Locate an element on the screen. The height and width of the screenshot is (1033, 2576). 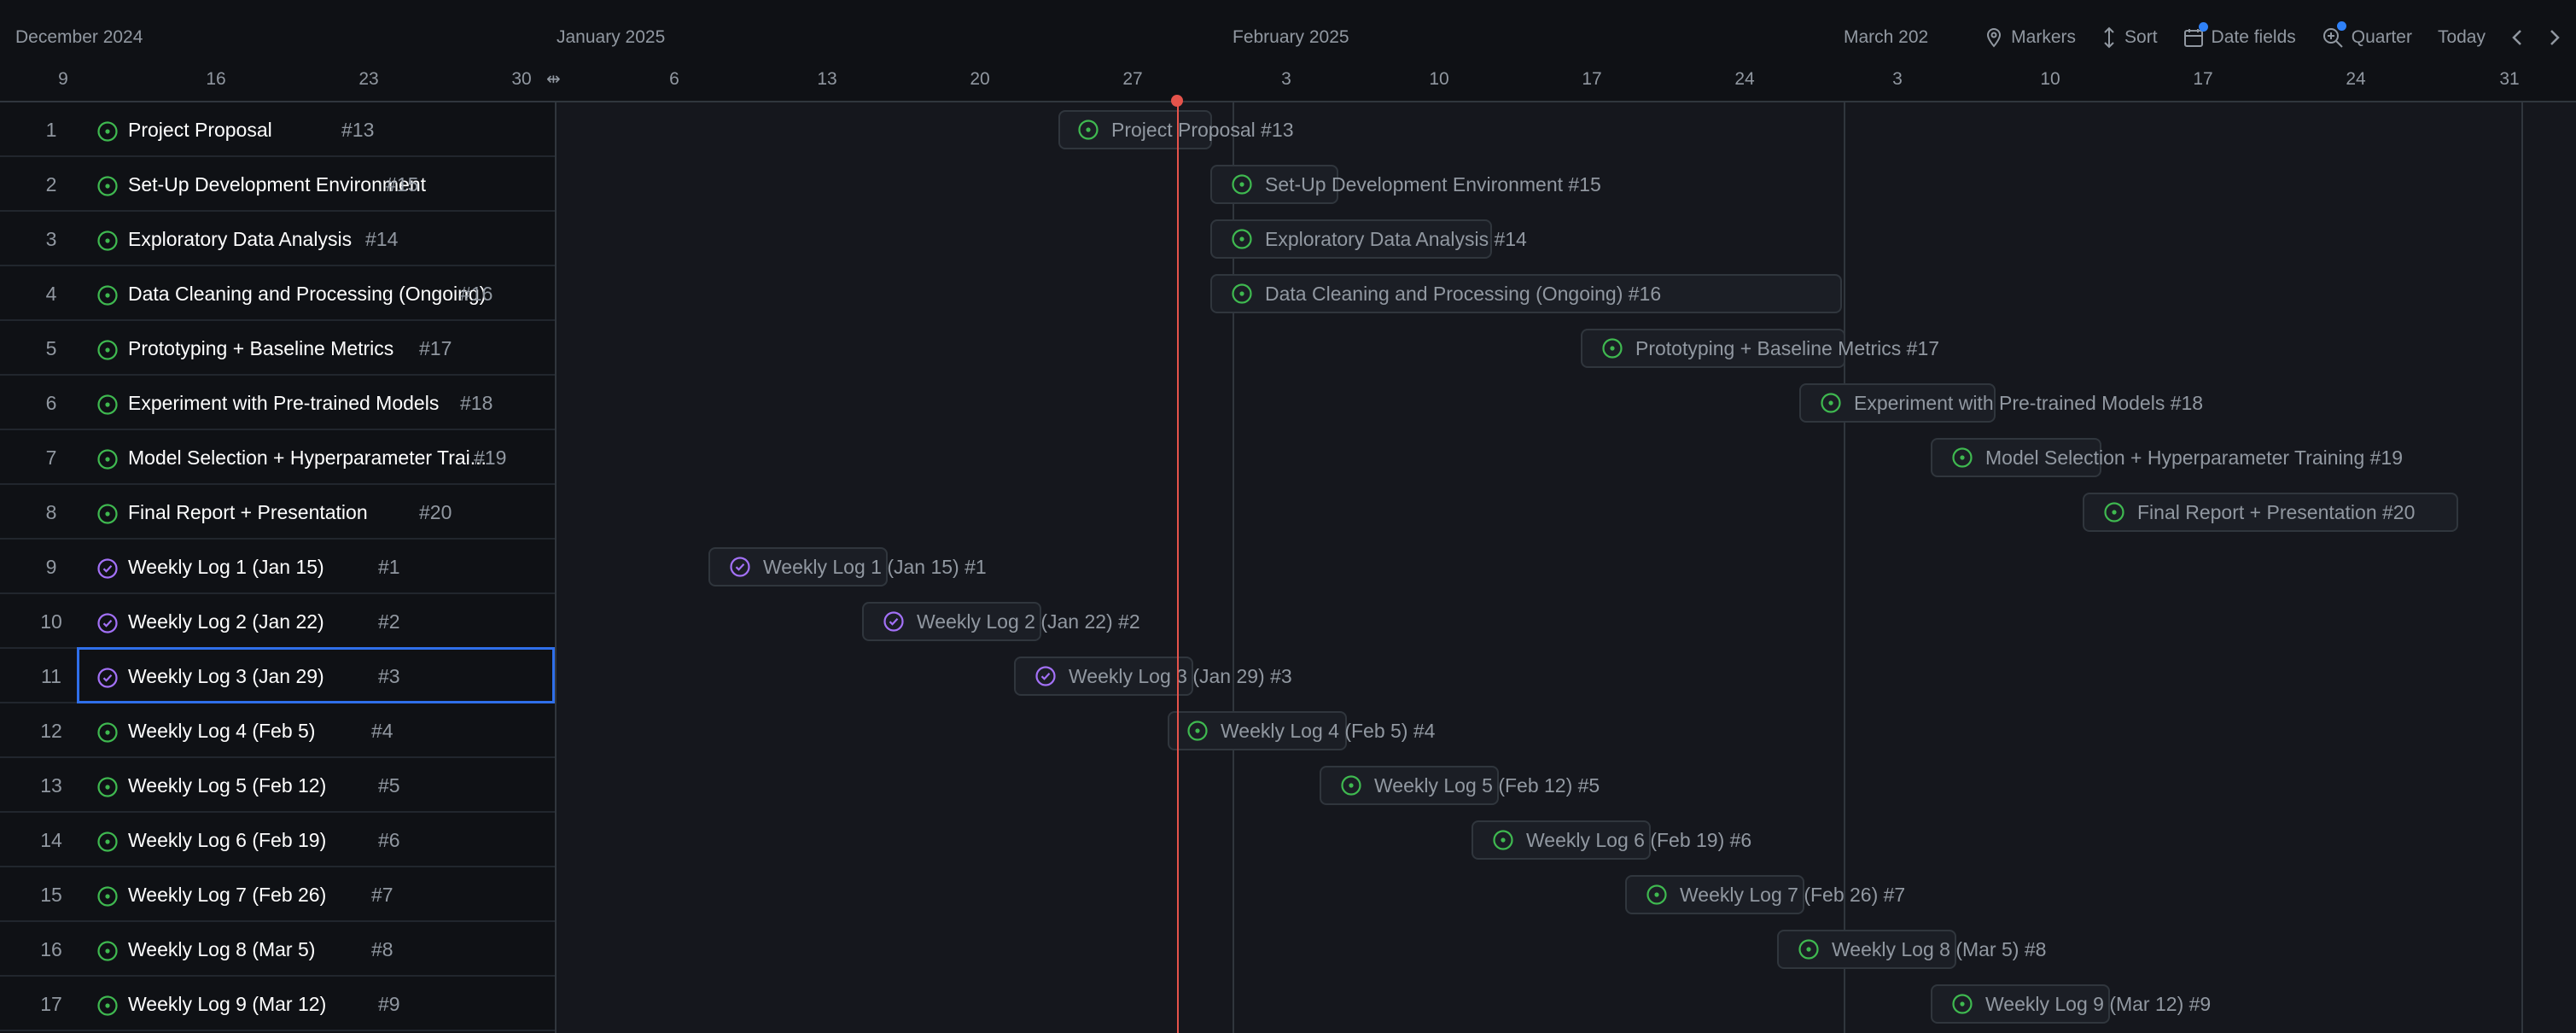
gantt-bar-label: Weekly Log 7 (Feb 26) #7 is located at coordinates (1775, 894).